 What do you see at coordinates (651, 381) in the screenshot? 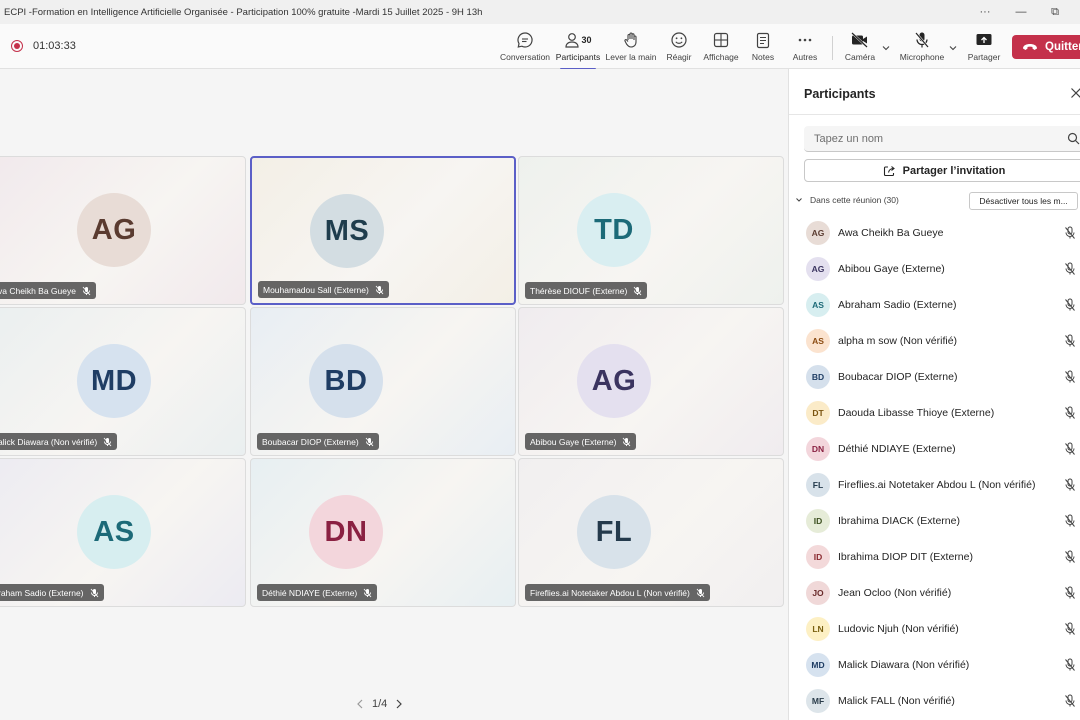
I see `video-tile: AGAbibou Gaye (Externe)` at bounding box center [651, 381].